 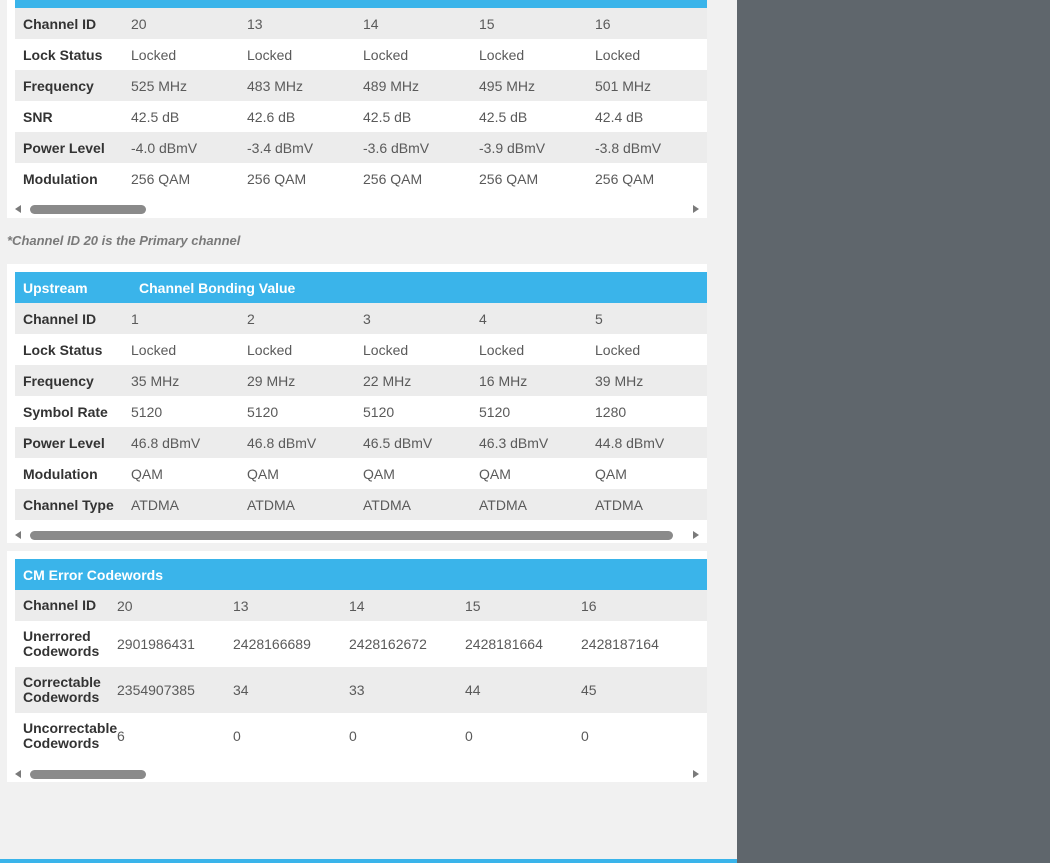 I want to click on row-label: Channel Type, so click(x=73, y=504).